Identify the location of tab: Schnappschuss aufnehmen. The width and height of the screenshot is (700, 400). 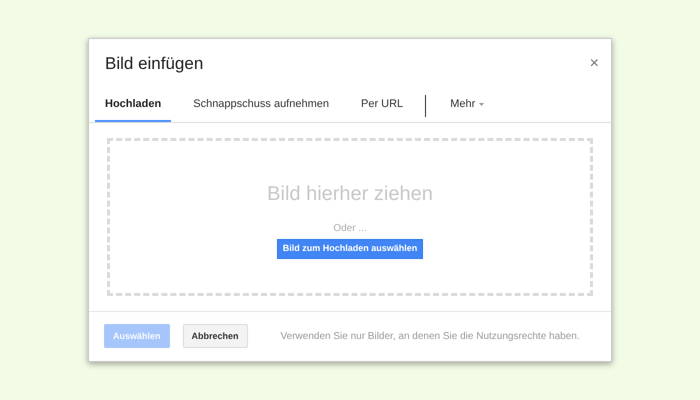
(261, 106).